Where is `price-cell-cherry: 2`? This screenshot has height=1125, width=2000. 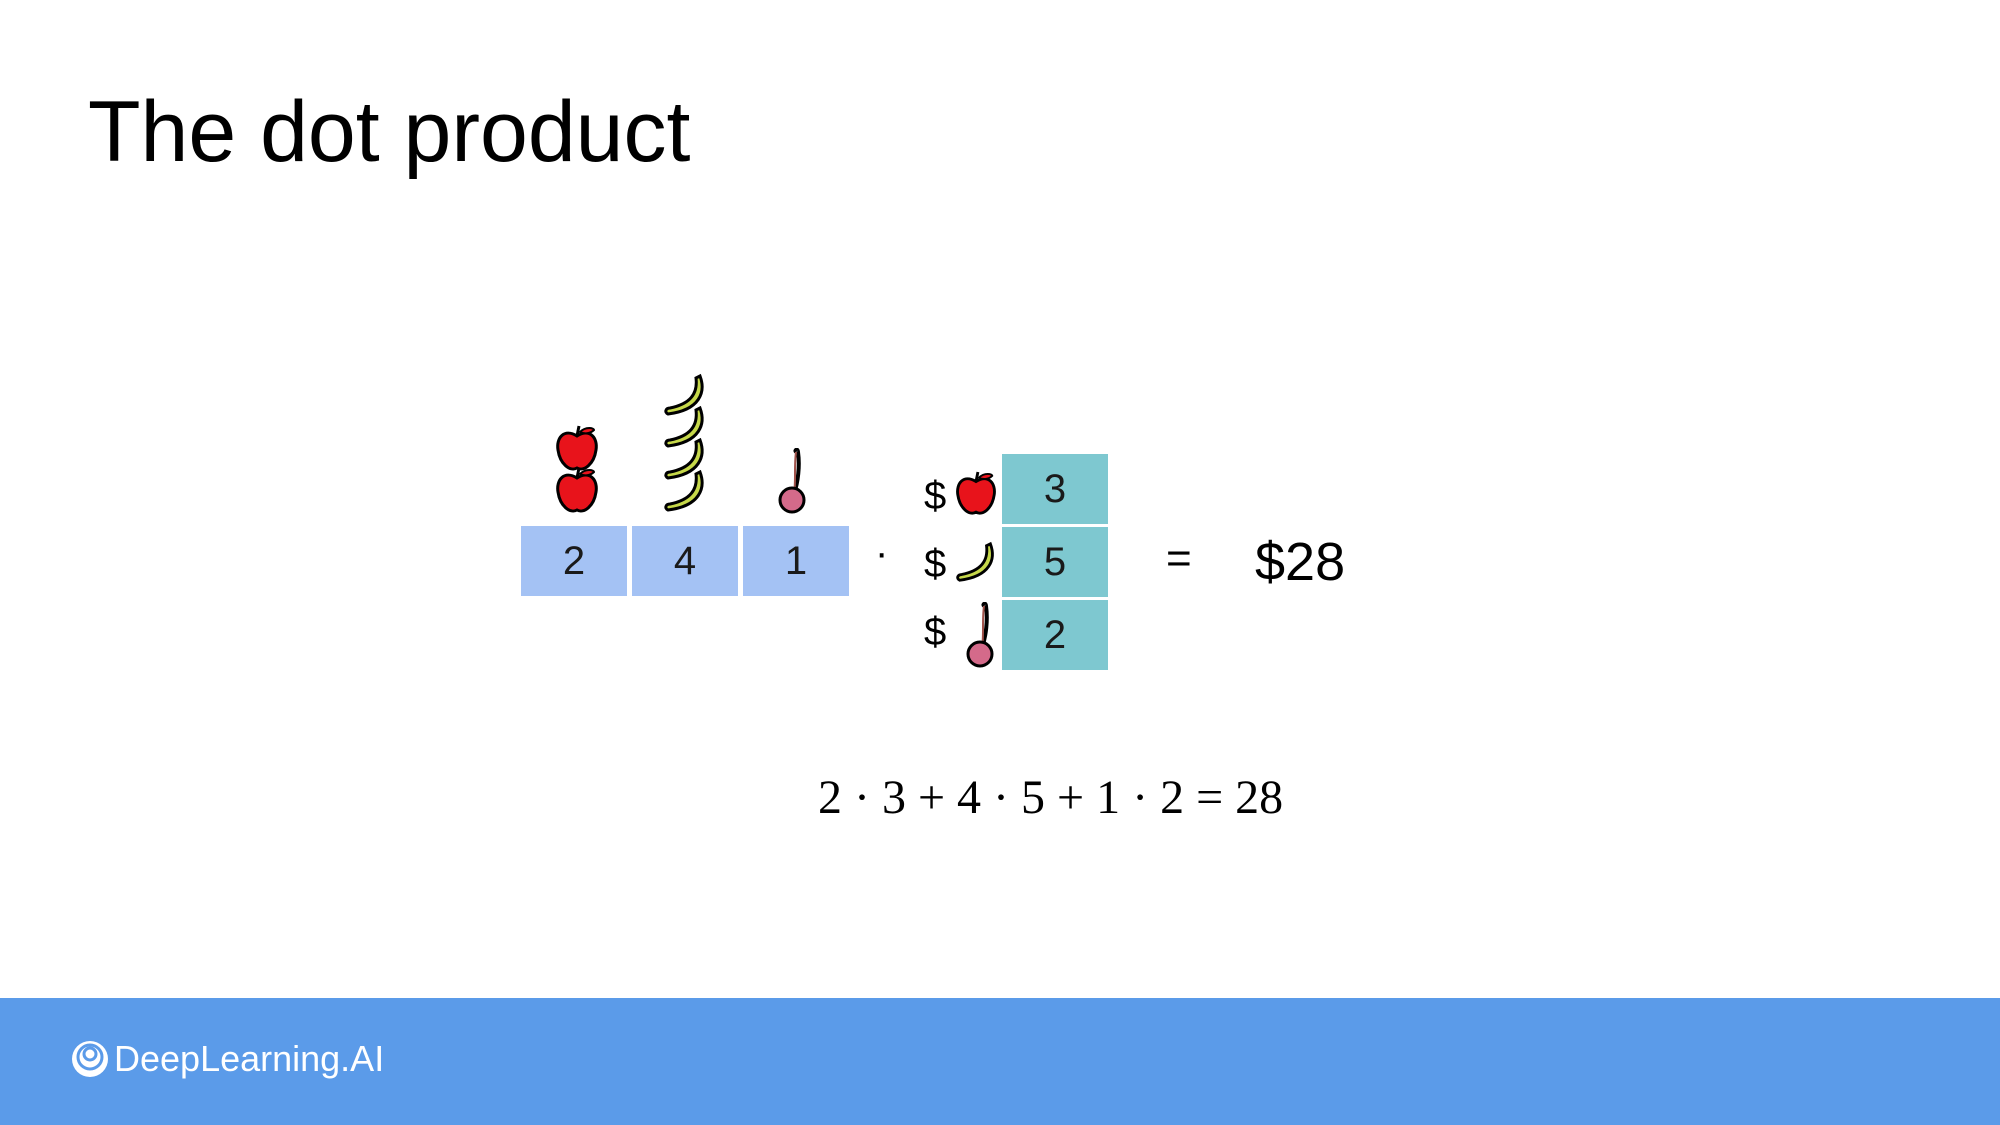 price-cell-cherry: 2 is located at coordinates (1055, 635).